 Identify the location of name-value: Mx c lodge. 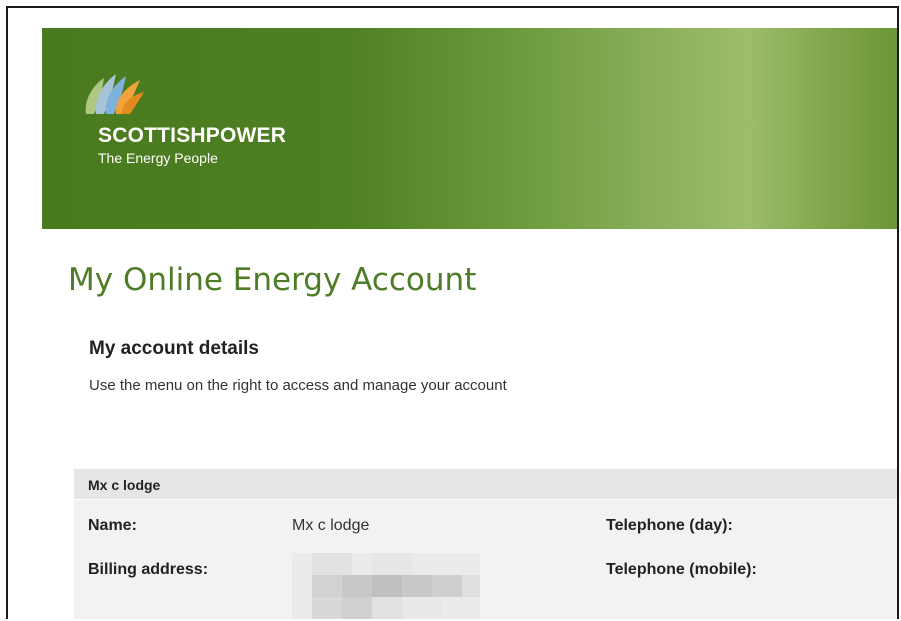
(331, 525).